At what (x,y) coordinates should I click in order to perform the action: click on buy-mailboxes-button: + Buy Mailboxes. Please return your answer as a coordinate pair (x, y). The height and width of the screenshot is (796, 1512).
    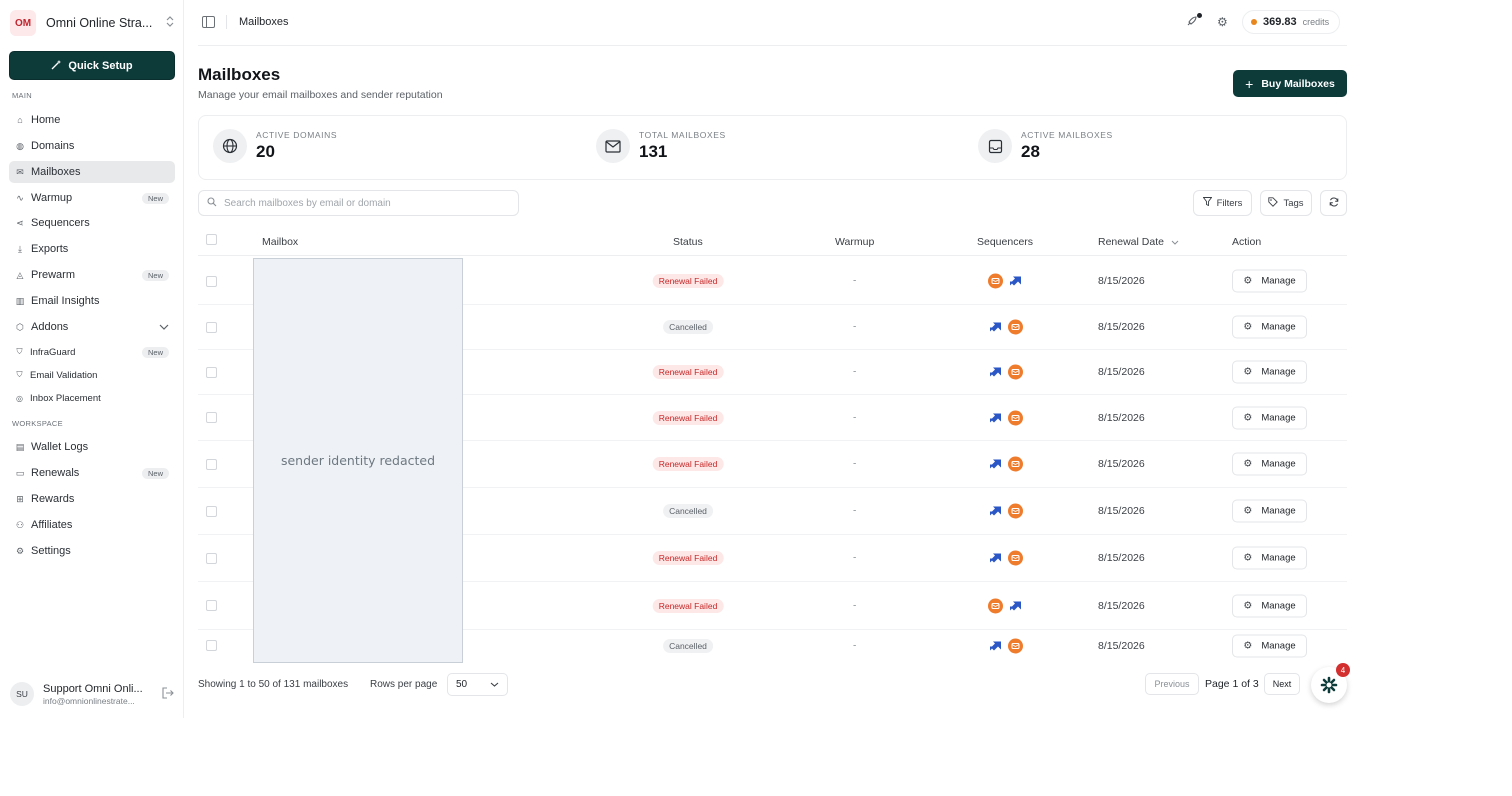
    Looking at the image, I should click on (1290, 83).